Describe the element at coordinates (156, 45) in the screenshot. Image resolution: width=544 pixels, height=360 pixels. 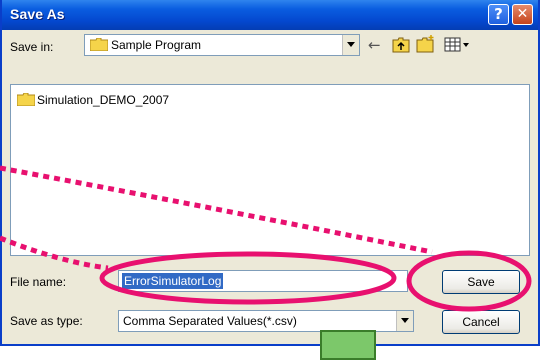
I see `save-in-value: Sample Program` at that location.